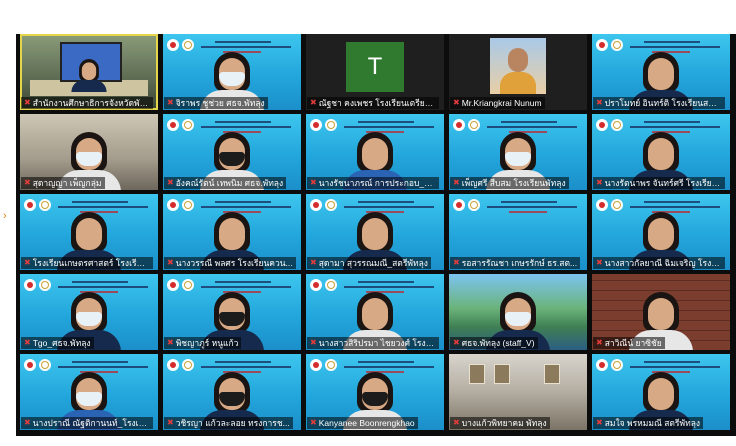  I want to click on participant-name-label: ✖นางรัชนาภรณ์ การประกอบ_สตรีพัทลุง, so click(373, 183).